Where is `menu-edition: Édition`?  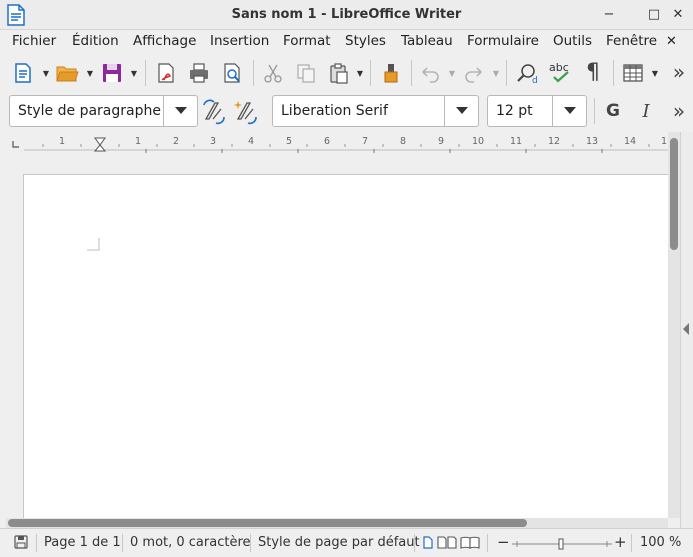
menu-edition: Édition is located at coordinates (95, 41).